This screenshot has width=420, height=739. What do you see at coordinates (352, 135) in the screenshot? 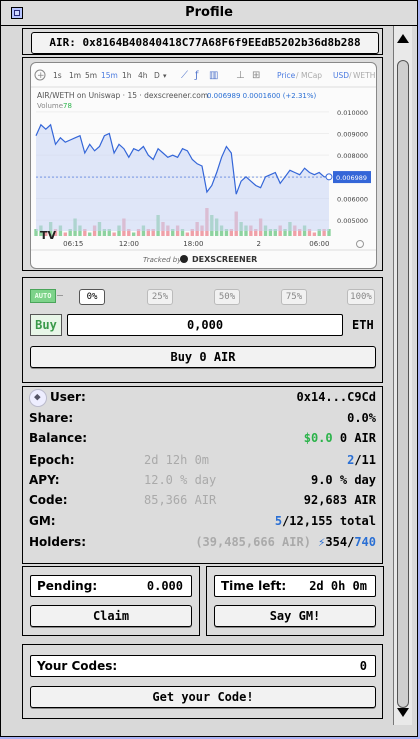
I see `y-tick-label: 0.009000` at bounding box center [352, 135].